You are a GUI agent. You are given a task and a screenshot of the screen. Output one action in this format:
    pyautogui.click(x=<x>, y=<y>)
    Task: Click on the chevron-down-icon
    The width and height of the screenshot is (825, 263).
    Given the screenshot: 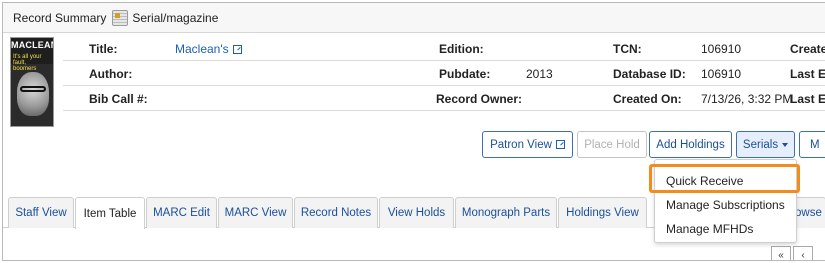 What is the action you would take?
    pyautogui.click(x=785, y=144)
    